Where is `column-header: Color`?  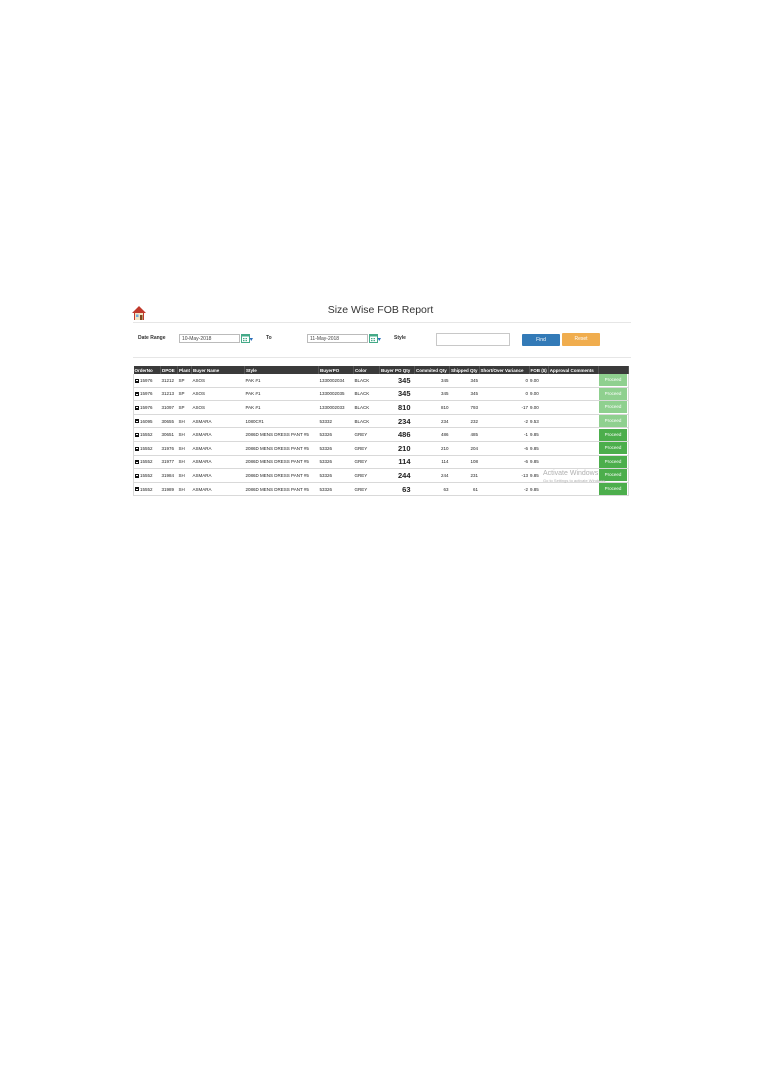
column-header: Color is located at coordinates (367, 370).